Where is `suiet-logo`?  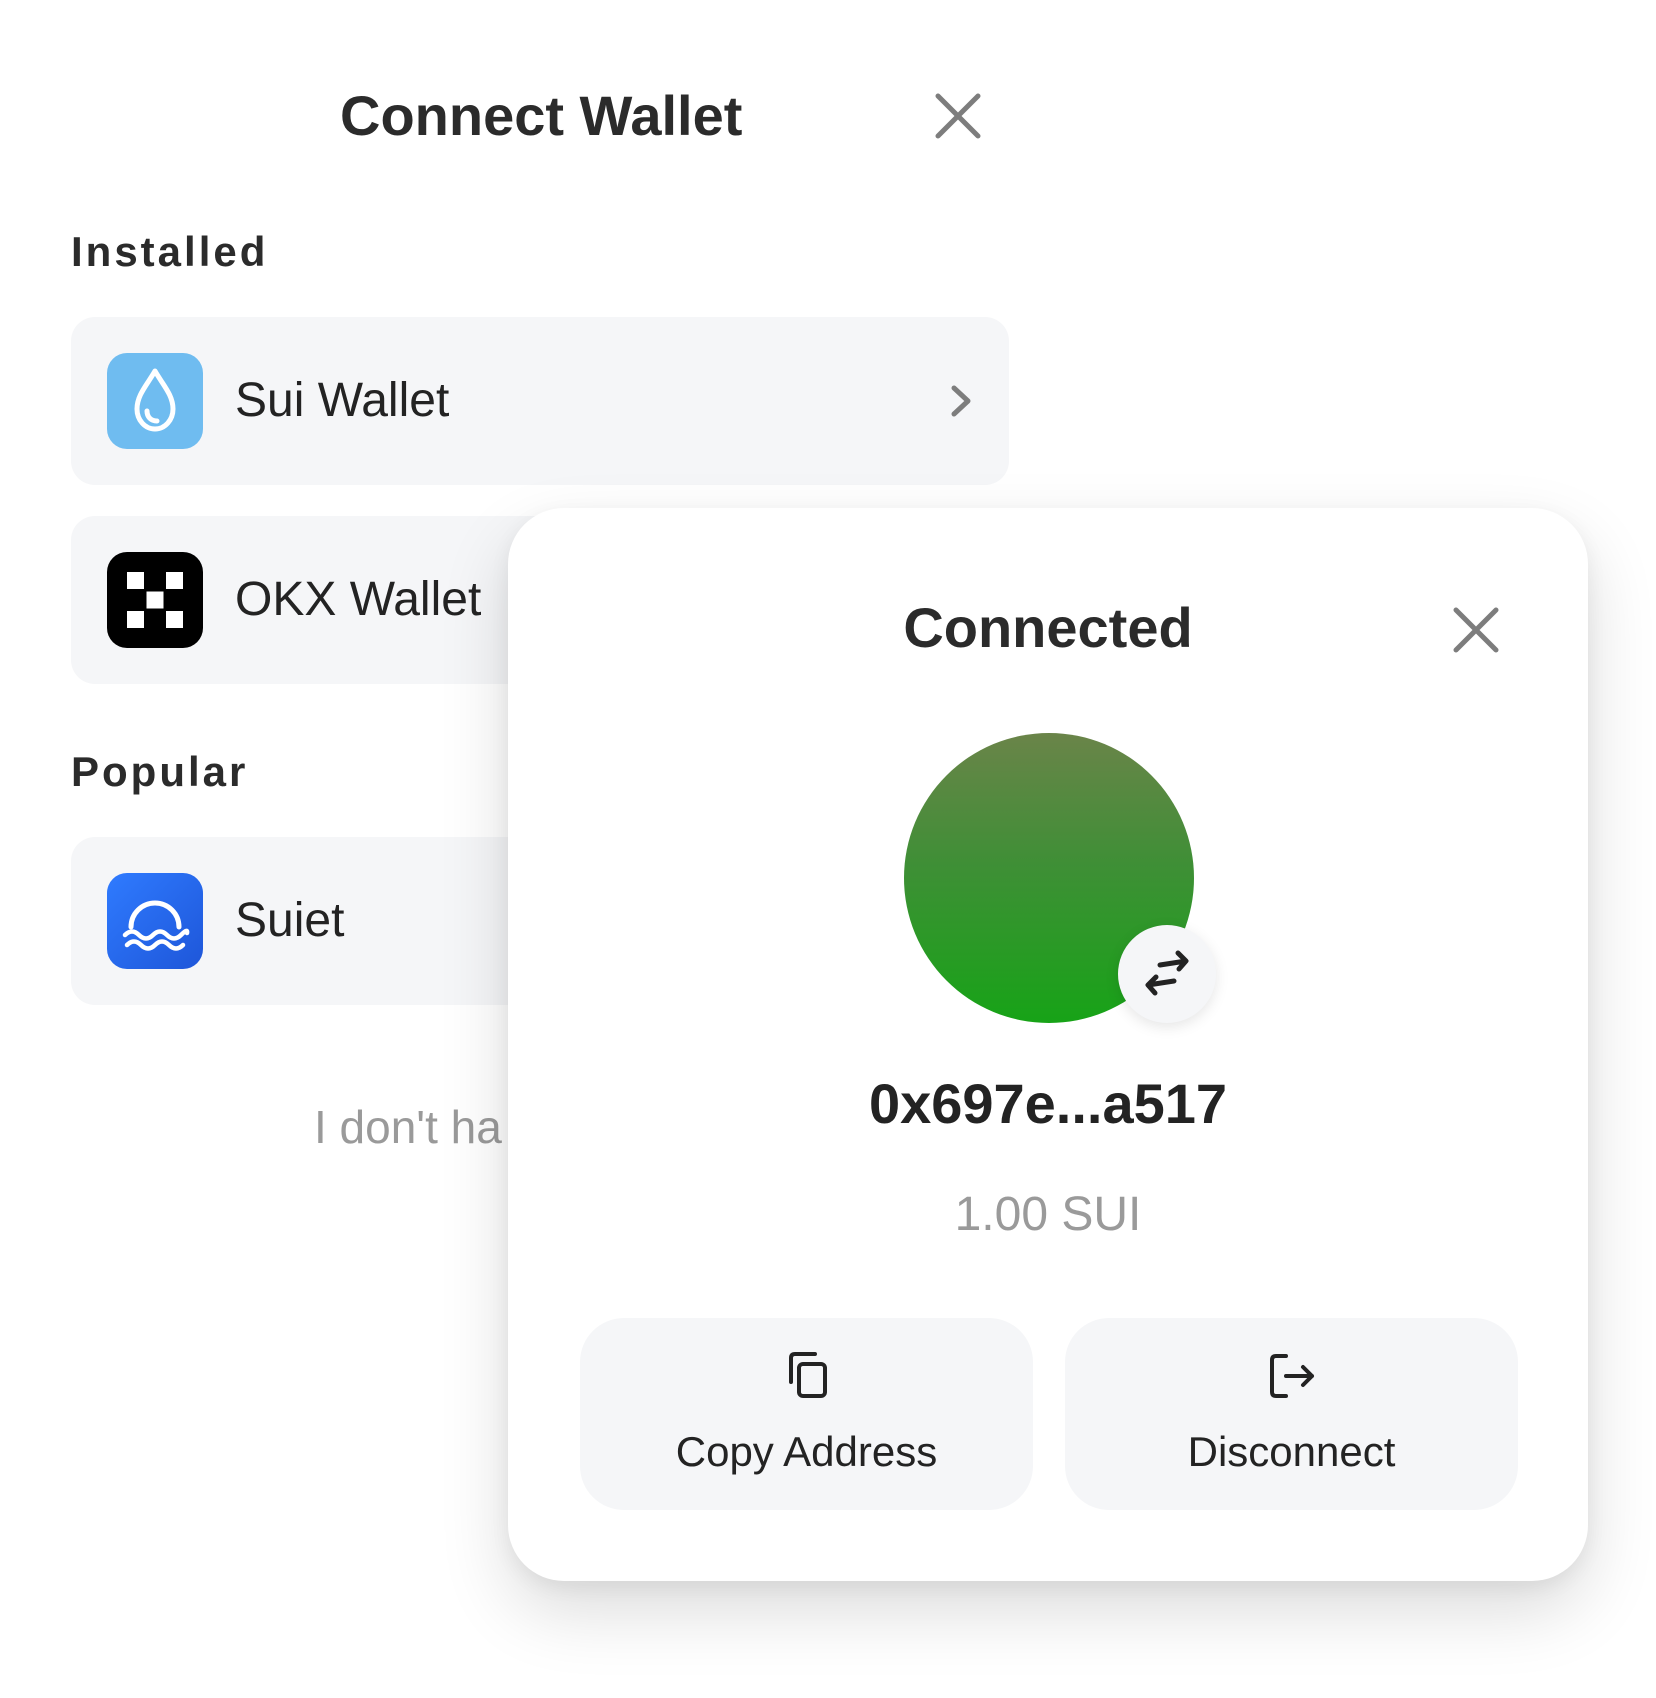 suiet-logo is located at coordinates (155, 921).